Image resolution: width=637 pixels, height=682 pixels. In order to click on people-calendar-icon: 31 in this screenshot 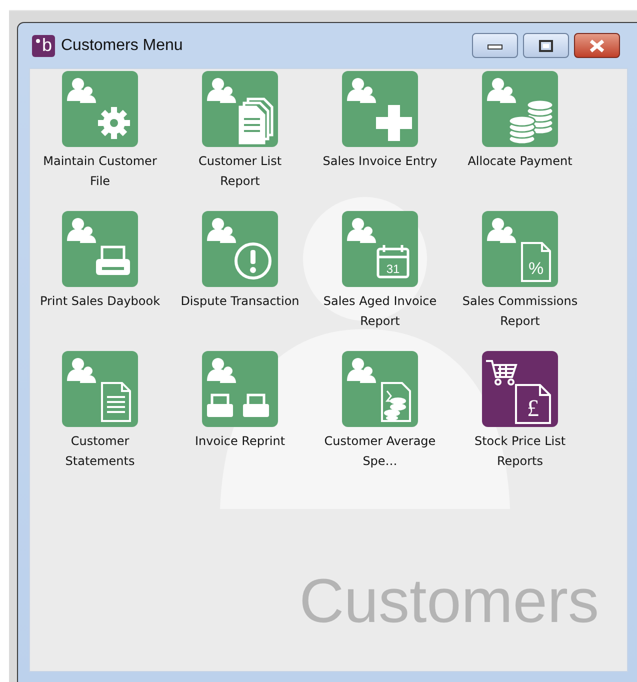, I will do `click(380, 249)`.